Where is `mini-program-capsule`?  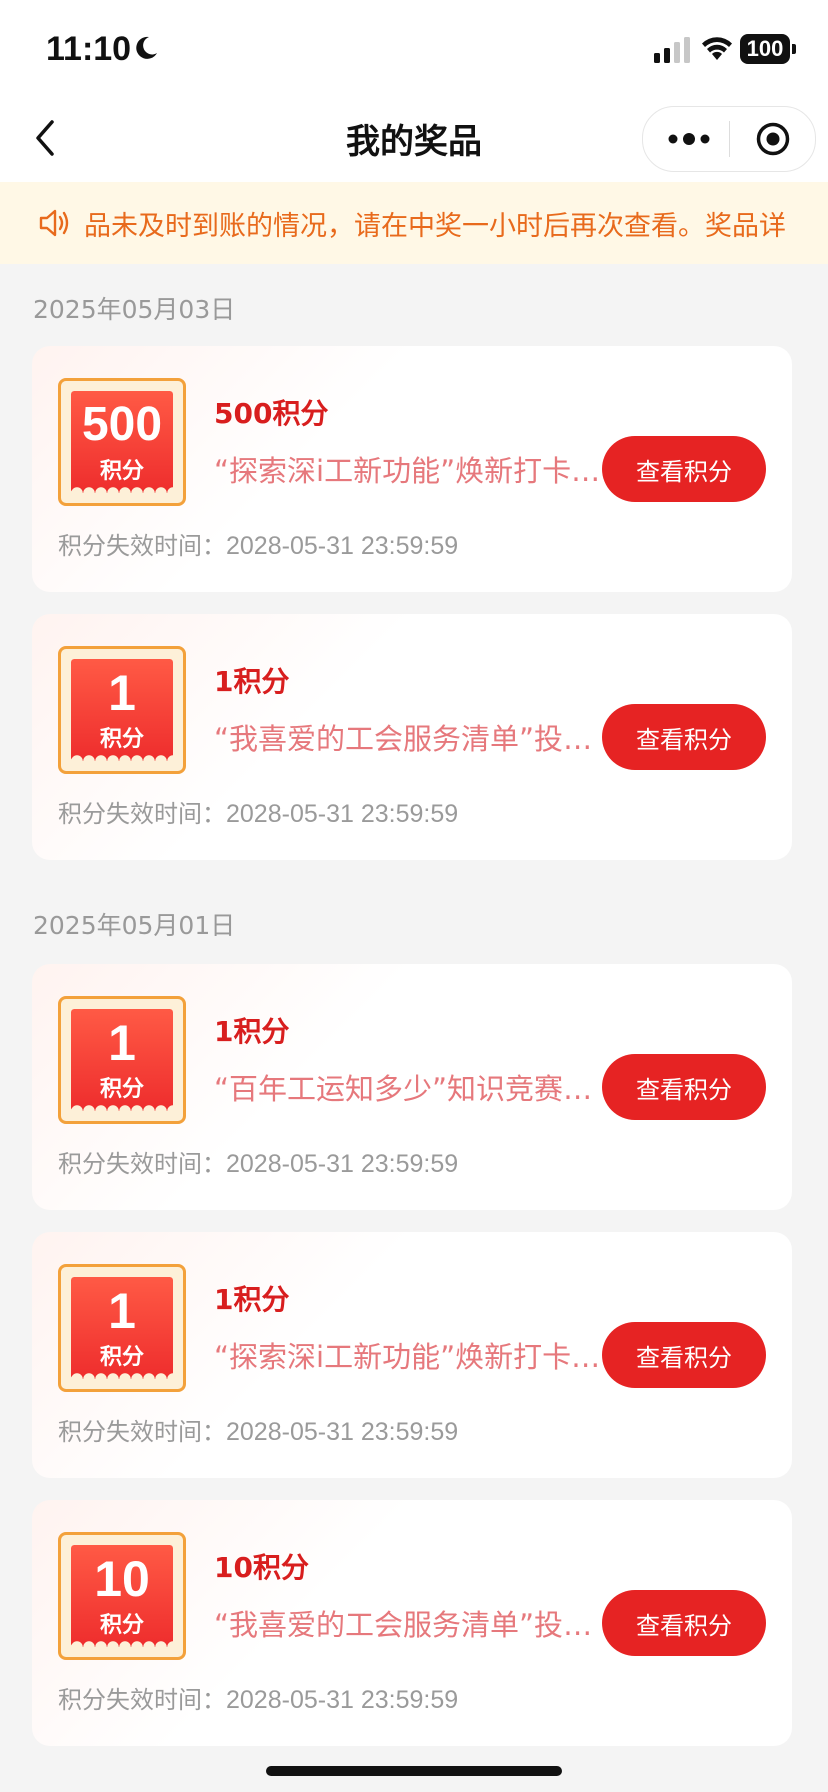 mini-program-capsule is located at coordinates (729, 139).